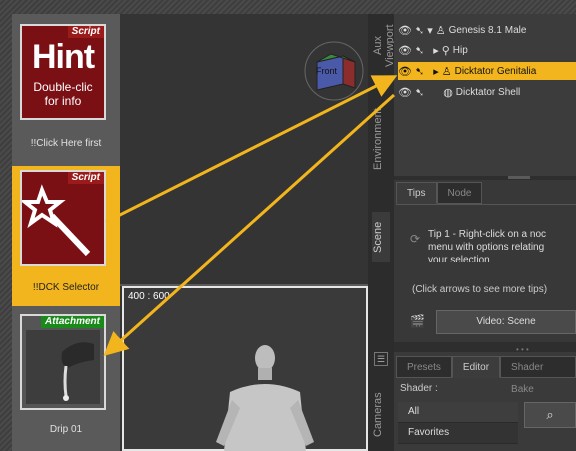 The height and width of the screenshot is (451, 576). Describe the element at coordinates (459, 258) in the screenshot. I see `tip-line-3: your selection` at that location.